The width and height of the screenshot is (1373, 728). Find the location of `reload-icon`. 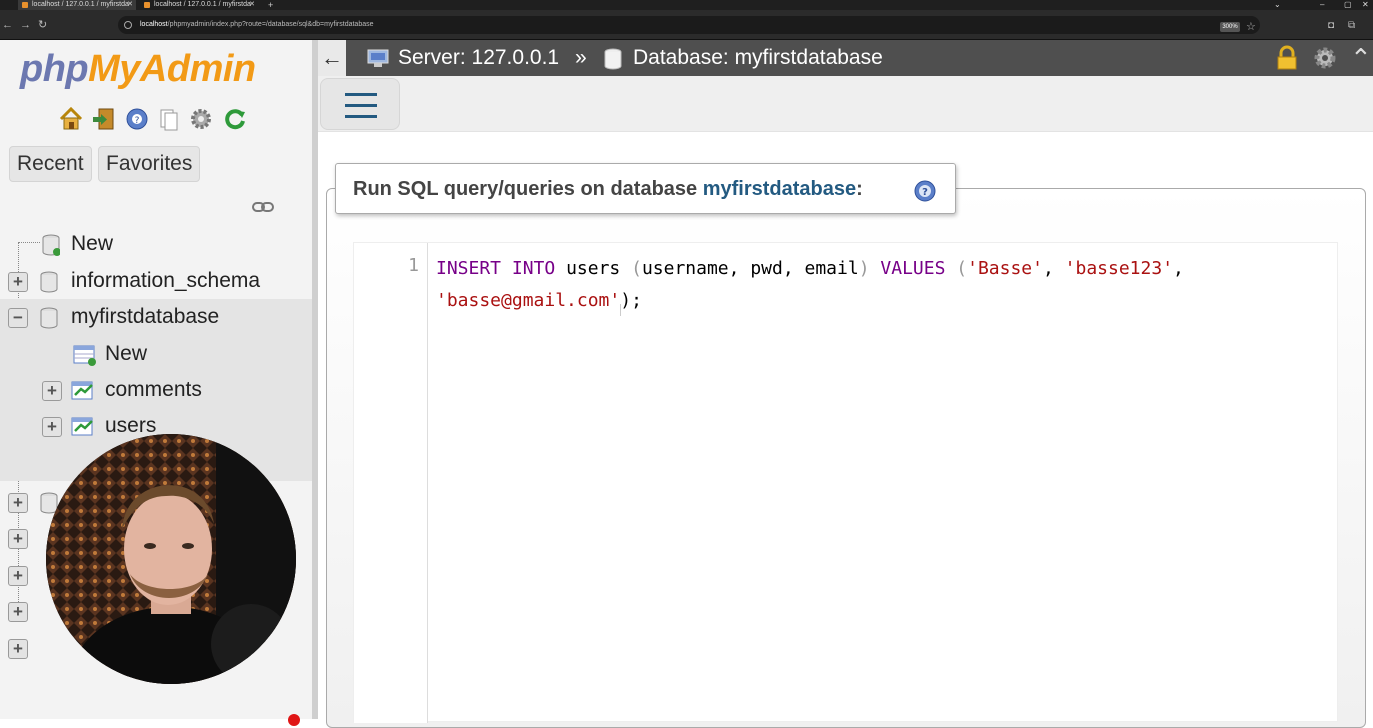

reload-icon is located at coordinates (235, 119).